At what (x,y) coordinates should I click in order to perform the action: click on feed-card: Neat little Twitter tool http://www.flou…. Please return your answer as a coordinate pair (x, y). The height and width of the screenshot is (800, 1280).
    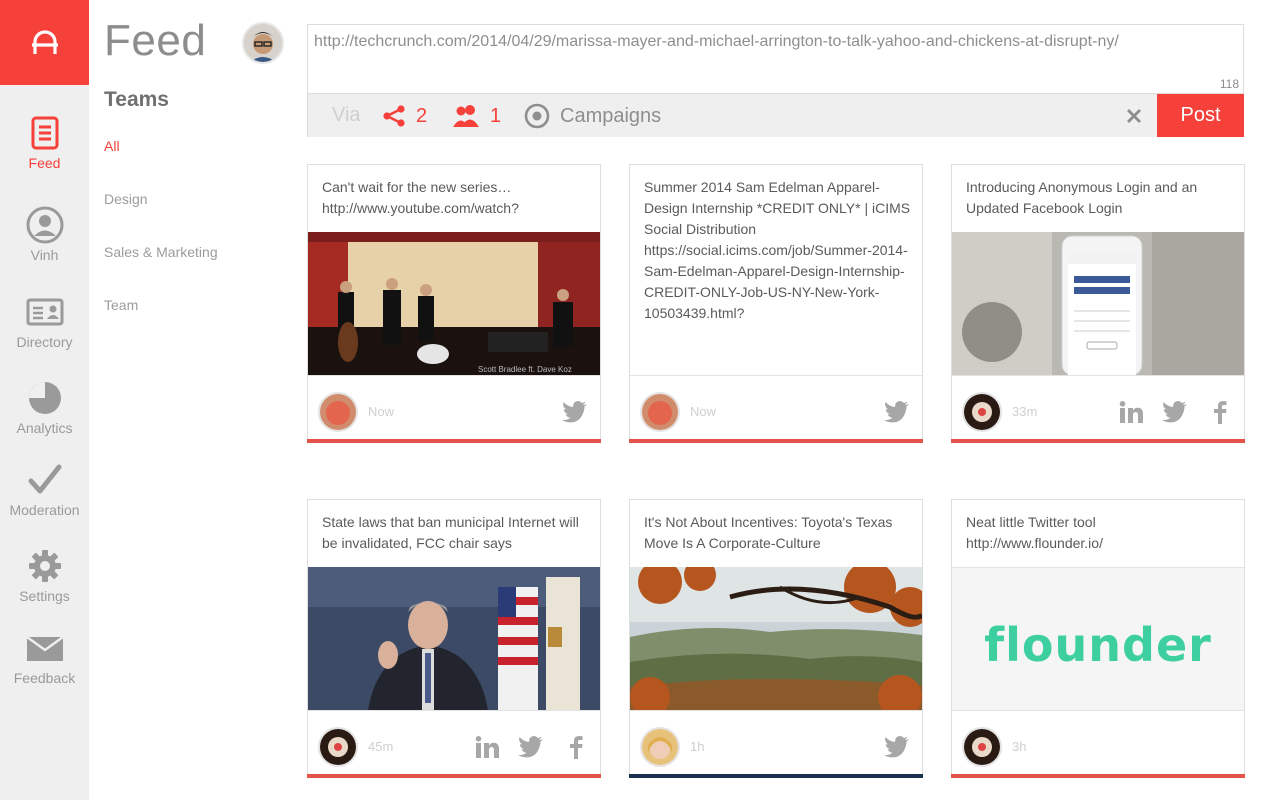
    Looking at the image, I should click on (1098, 638).